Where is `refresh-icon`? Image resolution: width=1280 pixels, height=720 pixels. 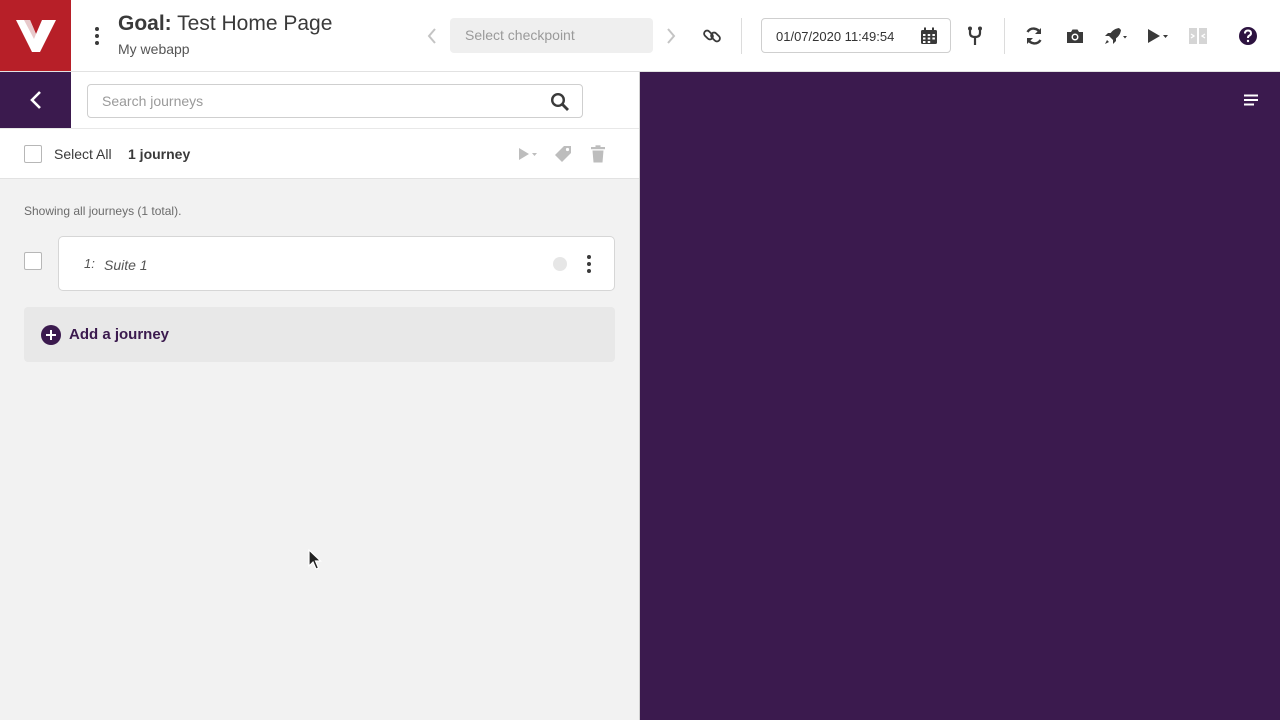 refresh-icon is located at coordinates (1034, 36).